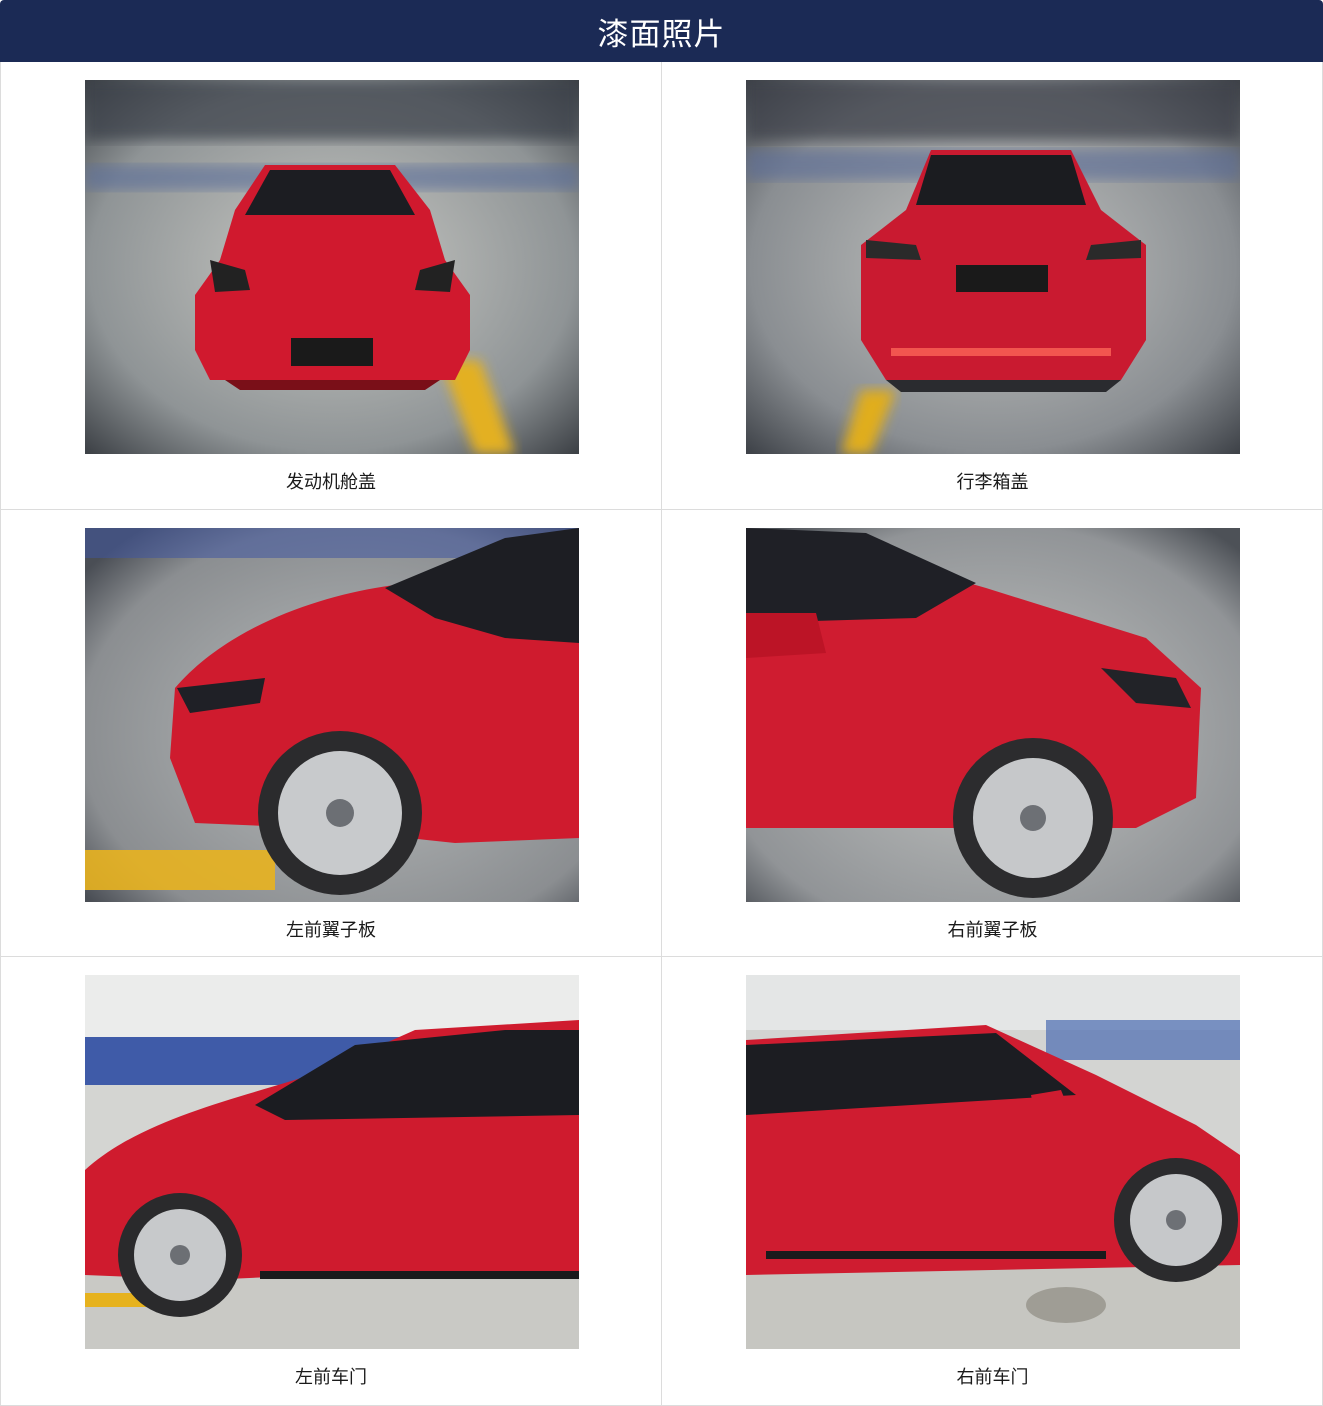  I want to click on photo-caption: 左前车门, so click(331, 1377).